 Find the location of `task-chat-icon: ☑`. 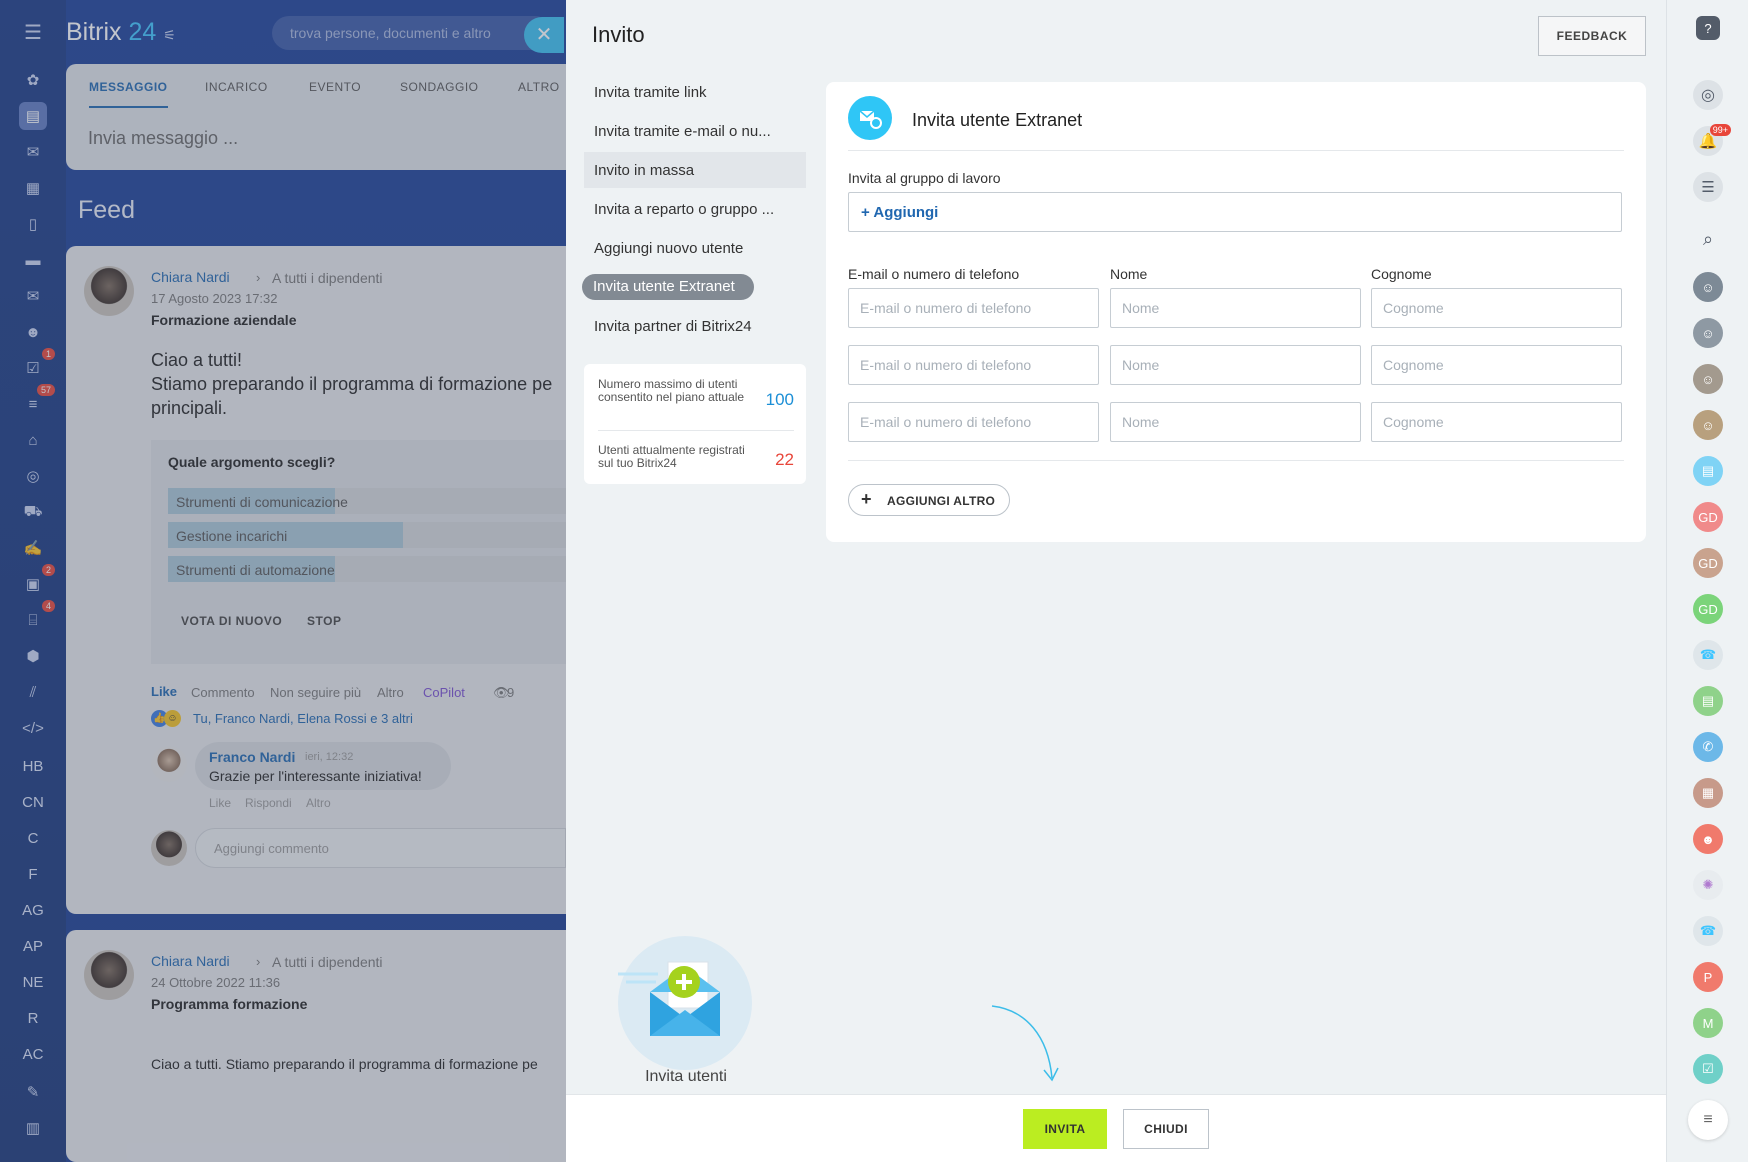

task-chat-icon: ☑ is located at coordinates (1708, 1069).